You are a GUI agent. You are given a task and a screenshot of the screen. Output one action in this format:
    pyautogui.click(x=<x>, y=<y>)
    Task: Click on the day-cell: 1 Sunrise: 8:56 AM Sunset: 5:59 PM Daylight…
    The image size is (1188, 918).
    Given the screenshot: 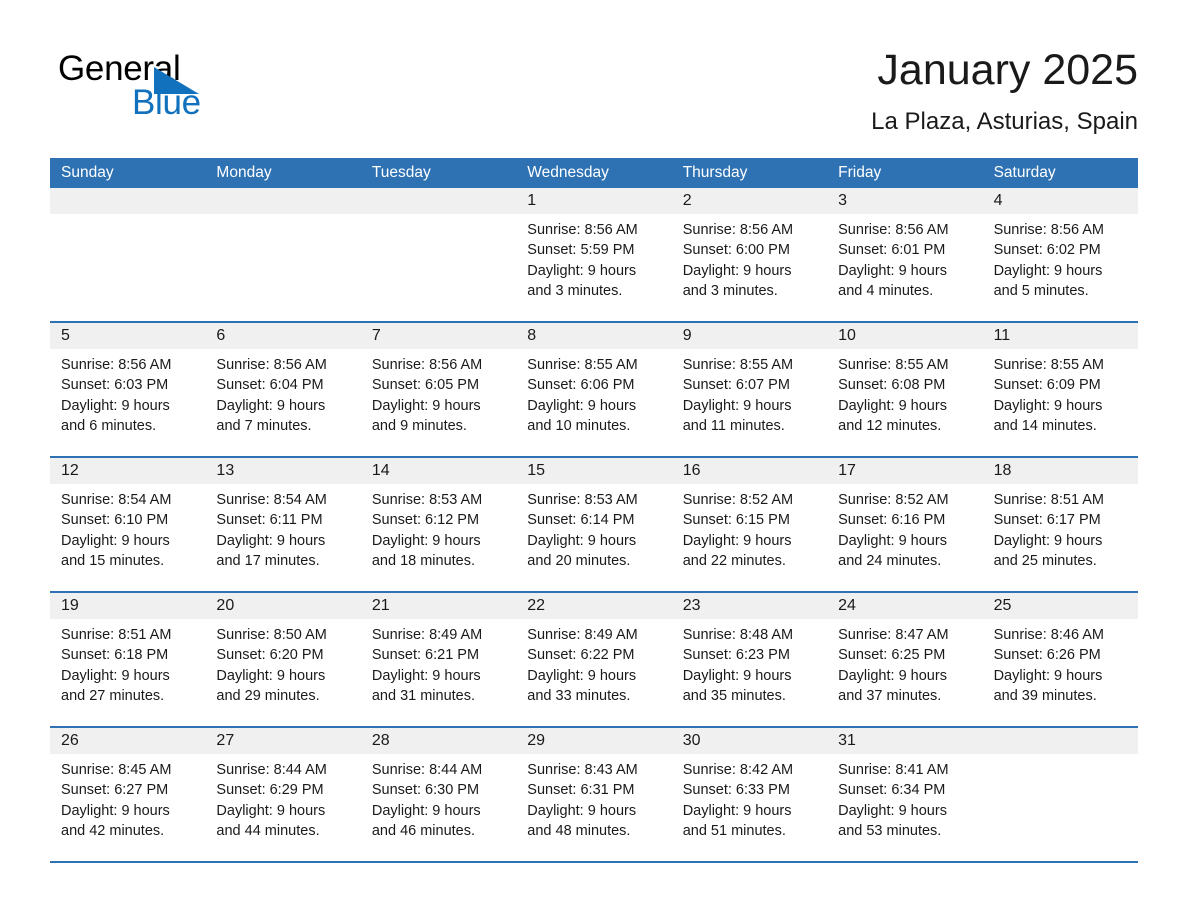 What is the action you would take?
    pyautogui.click(x=594, y=254)
    